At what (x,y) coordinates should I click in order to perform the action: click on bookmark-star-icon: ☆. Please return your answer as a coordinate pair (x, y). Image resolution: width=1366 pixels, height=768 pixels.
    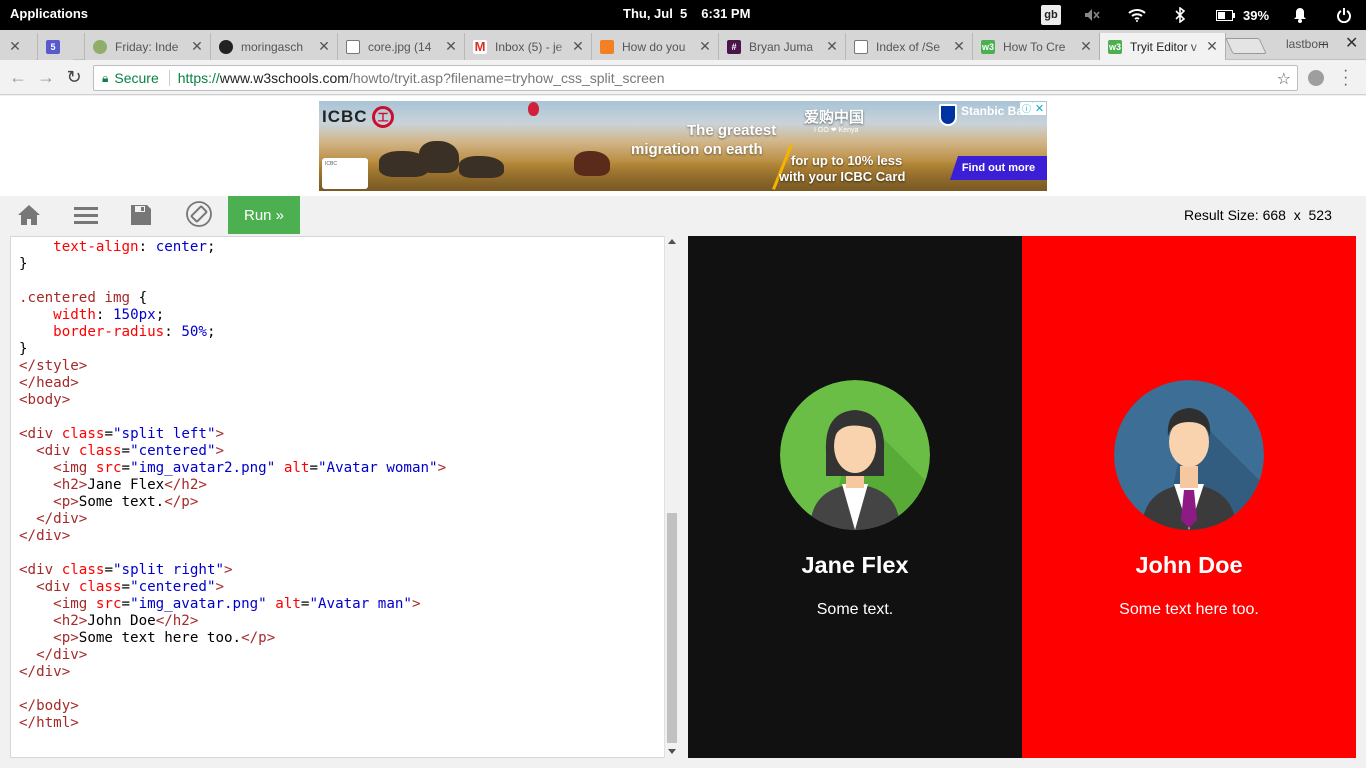
    Looking at the image, I should click on (1284, 79).